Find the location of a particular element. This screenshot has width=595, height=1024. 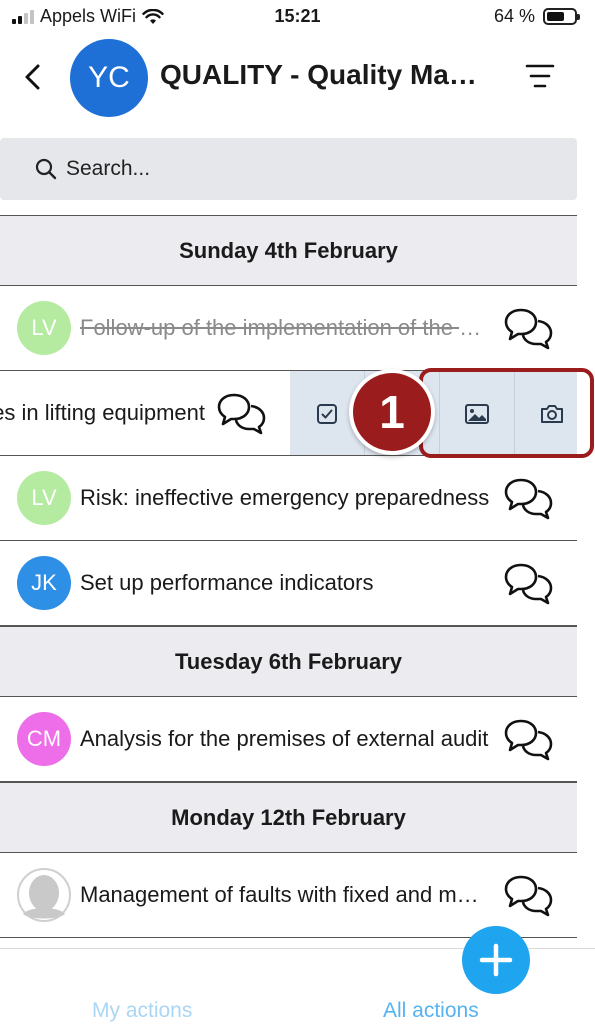

battery-icon is located at coordinates (561, 16).